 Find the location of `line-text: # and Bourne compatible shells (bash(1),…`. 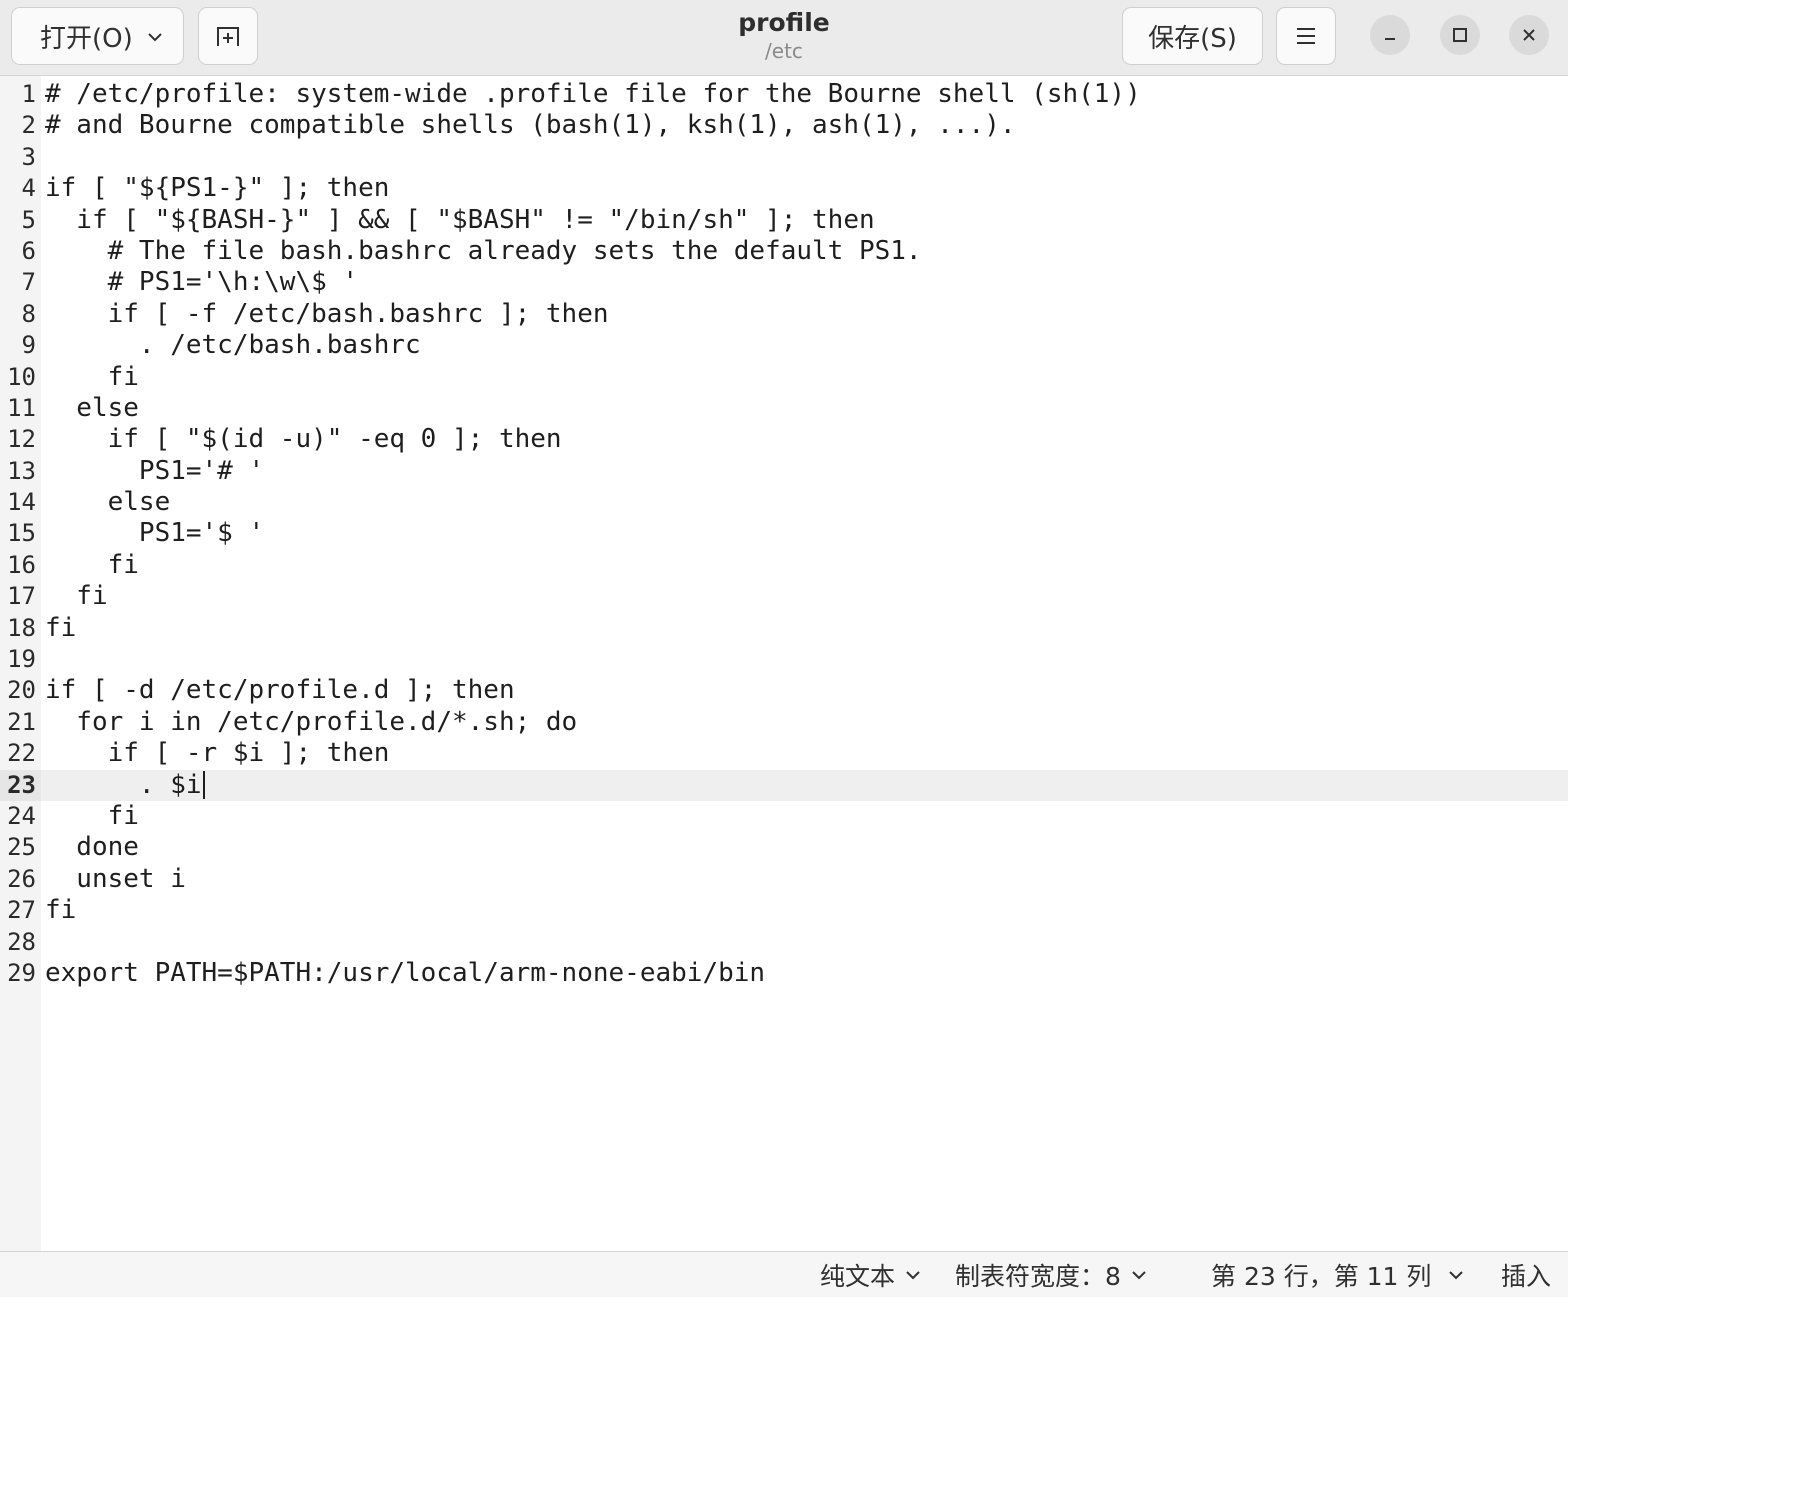

line-text: # and Bourne compatible shells (bash(1),… is located at coordinates (530, 125).